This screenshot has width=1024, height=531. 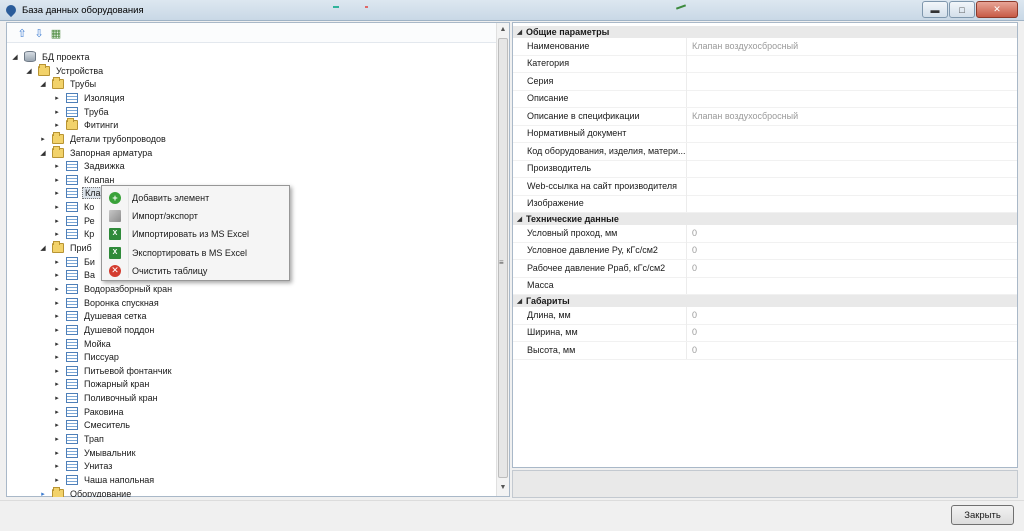 I want to click on tree-node: ▸ Поливочный кран, so click(x=106, y=397).